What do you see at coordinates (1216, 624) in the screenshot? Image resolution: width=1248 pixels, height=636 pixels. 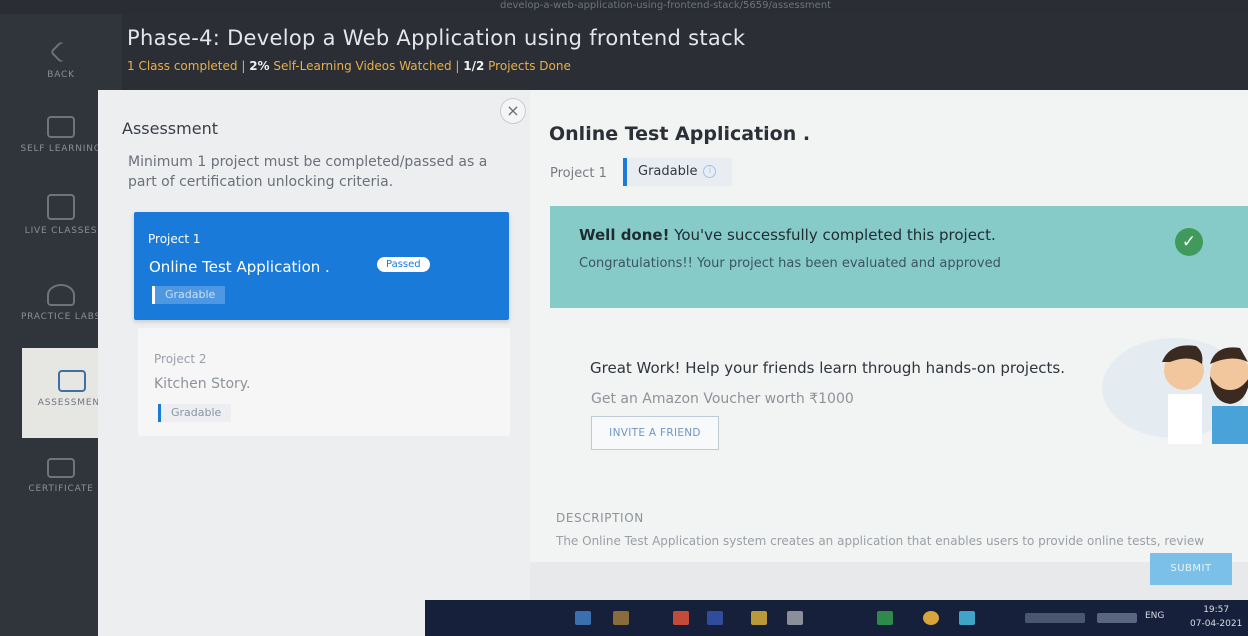 I see `clock-date: 07-04-2021` at bounding box center [1216, 624].